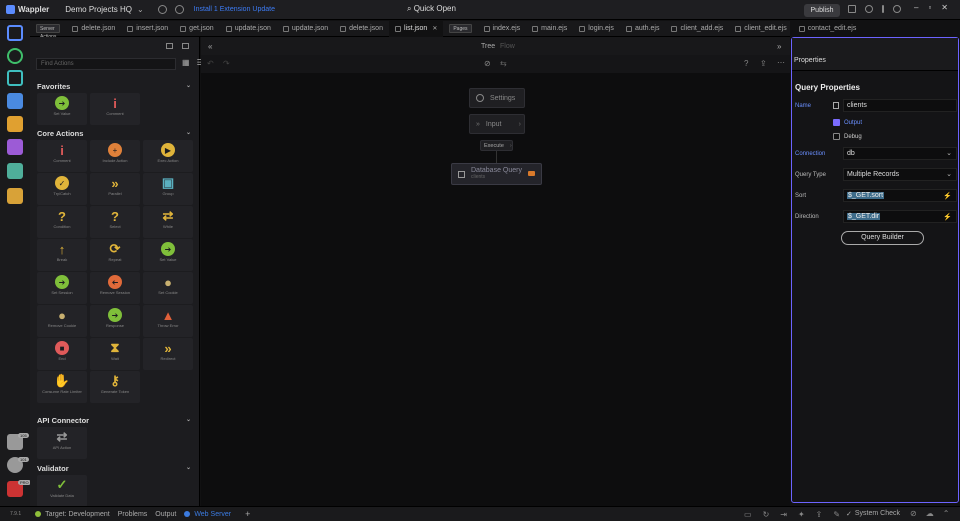 The width and height of the screenshot is (960, 521). What do you see at coordinates (168, 288) in the screenshot?
I see `action-item-set-cookie: ● Set Cookie` at bounding box center [168, 288].